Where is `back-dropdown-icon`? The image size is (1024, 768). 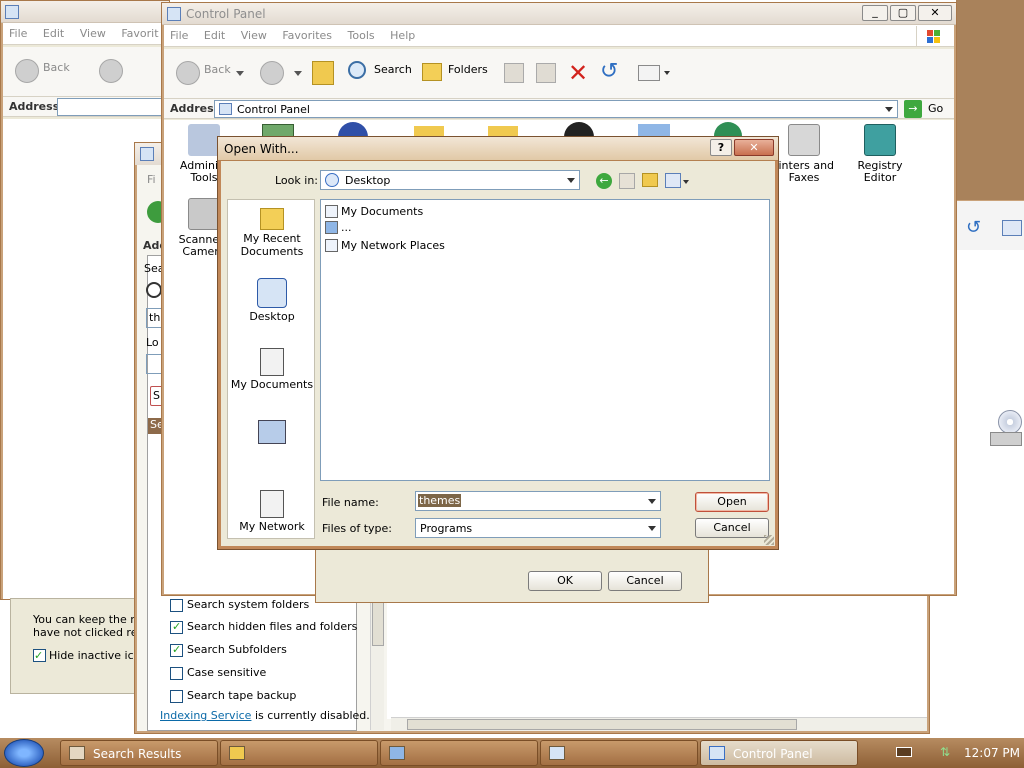 back-dropdown-icon is located at coordinates (240, 73).